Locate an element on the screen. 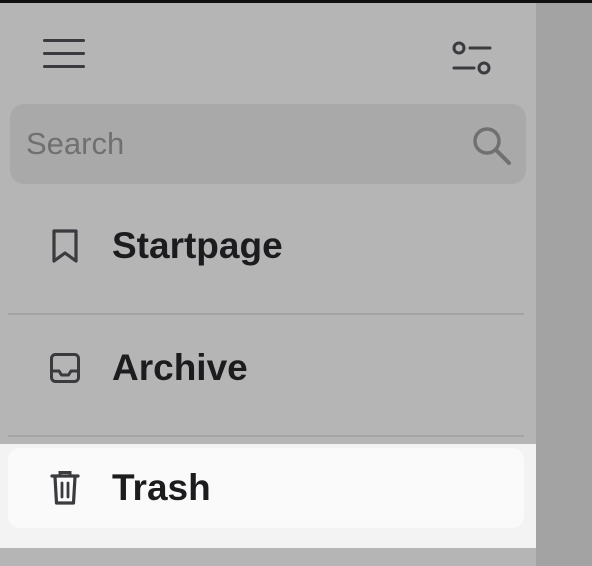 Image resolution: width=592 pixels, height=566 pixels. menu-button is located at coordinates (64, 54).